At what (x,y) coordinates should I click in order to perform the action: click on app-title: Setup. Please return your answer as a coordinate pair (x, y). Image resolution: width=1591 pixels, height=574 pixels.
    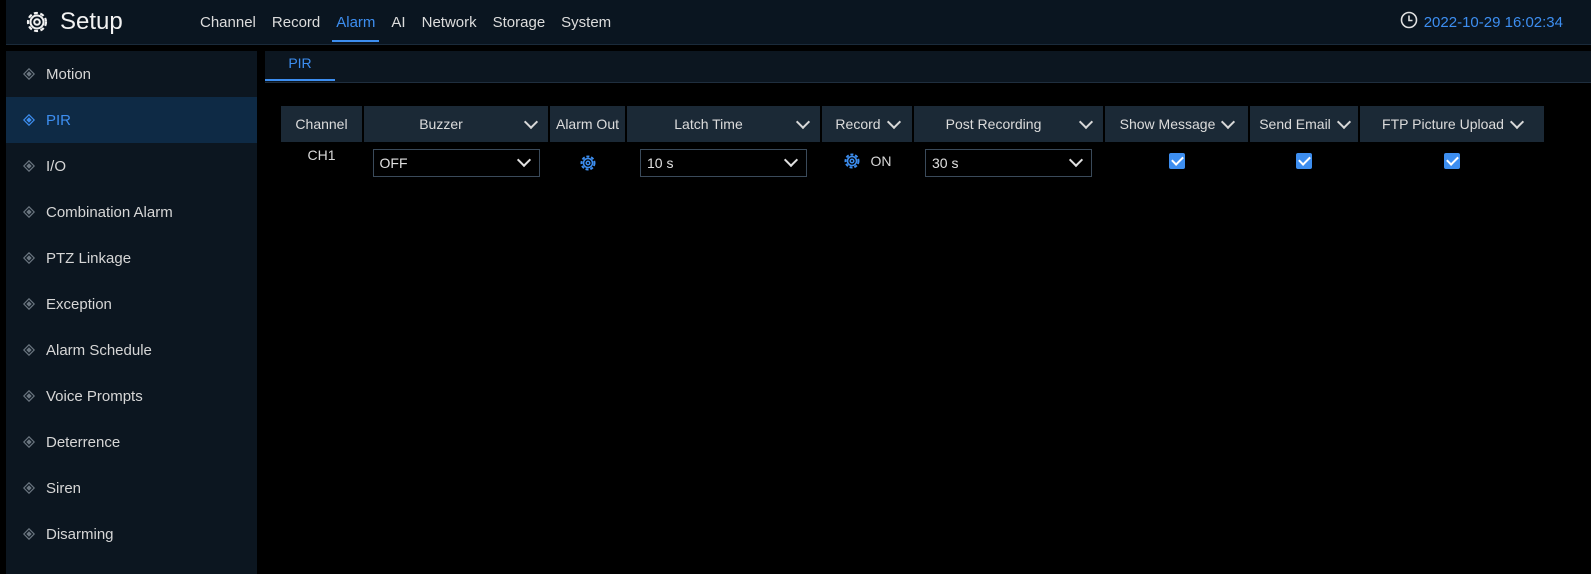
    Looking at the image, I should click on (73, 22).